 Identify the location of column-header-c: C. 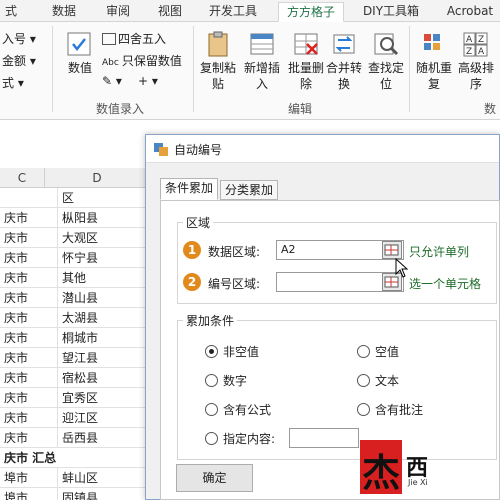
(22, 178).